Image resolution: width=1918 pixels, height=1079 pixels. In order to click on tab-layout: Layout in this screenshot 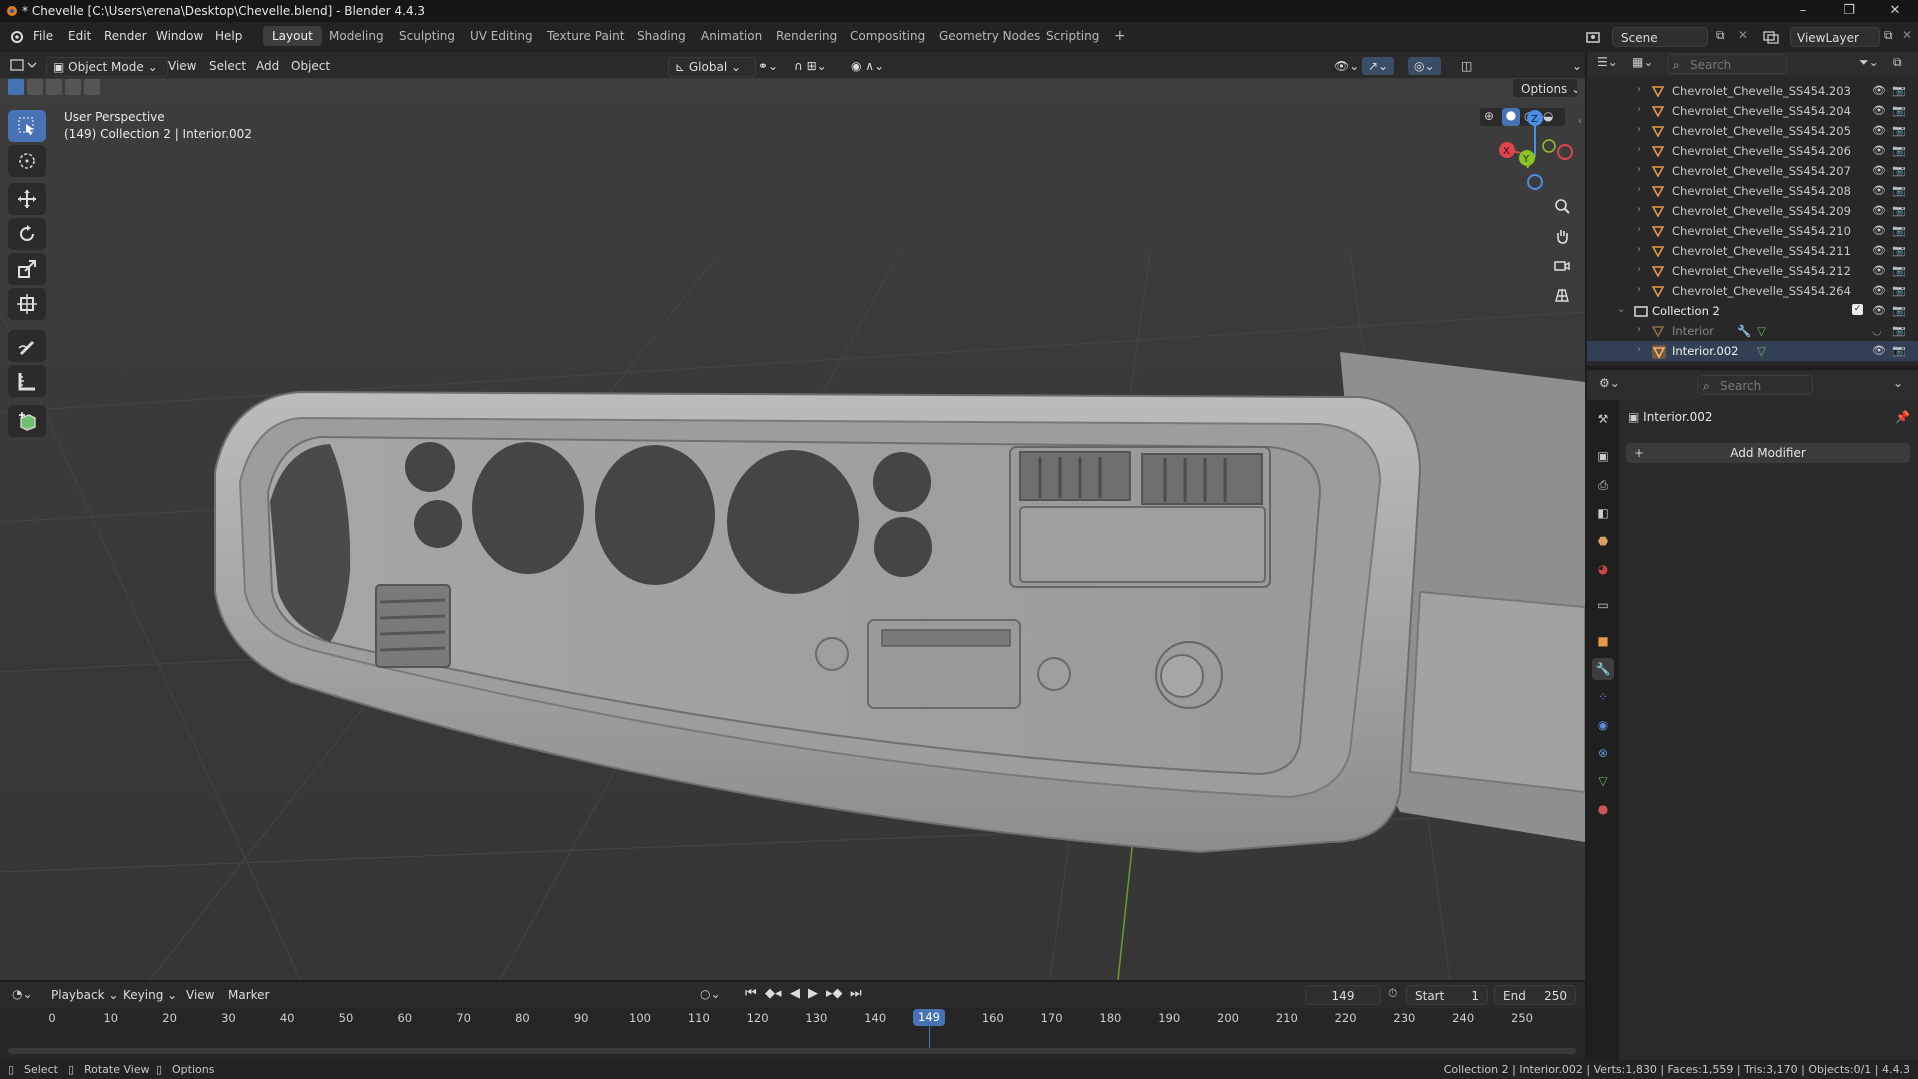, I will do `click(292, 36)`.